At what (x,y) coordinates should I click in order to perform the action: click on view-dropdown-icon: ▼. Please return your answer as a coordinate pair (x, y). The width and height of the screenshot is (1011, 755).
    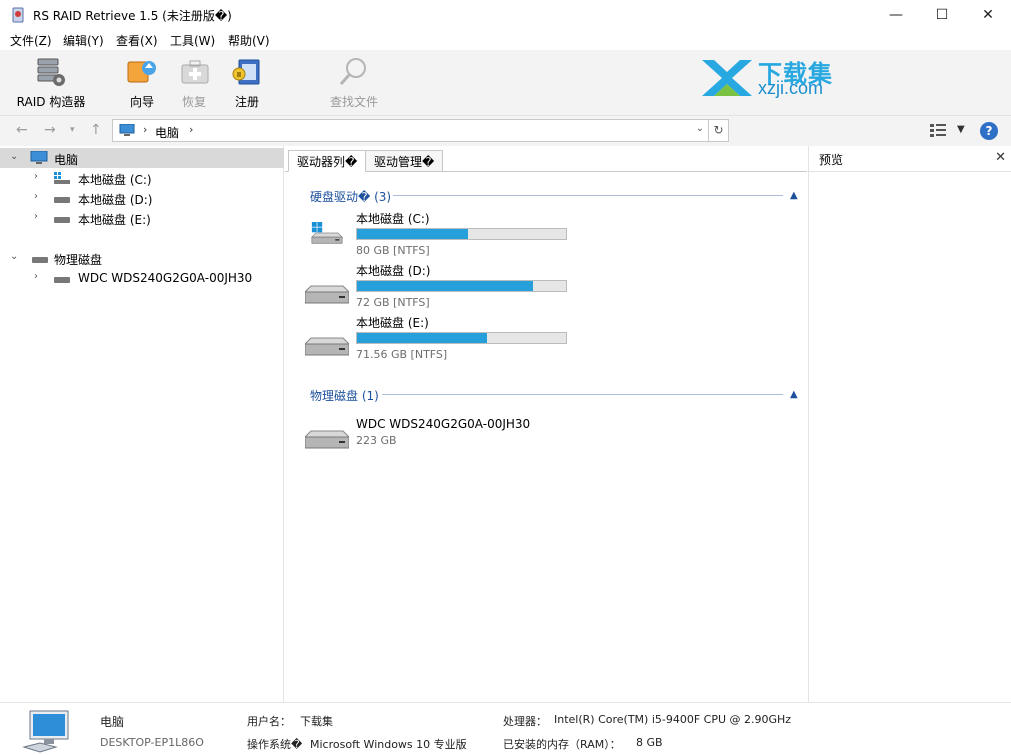
    Looking at the image, I should click on (961, 129).